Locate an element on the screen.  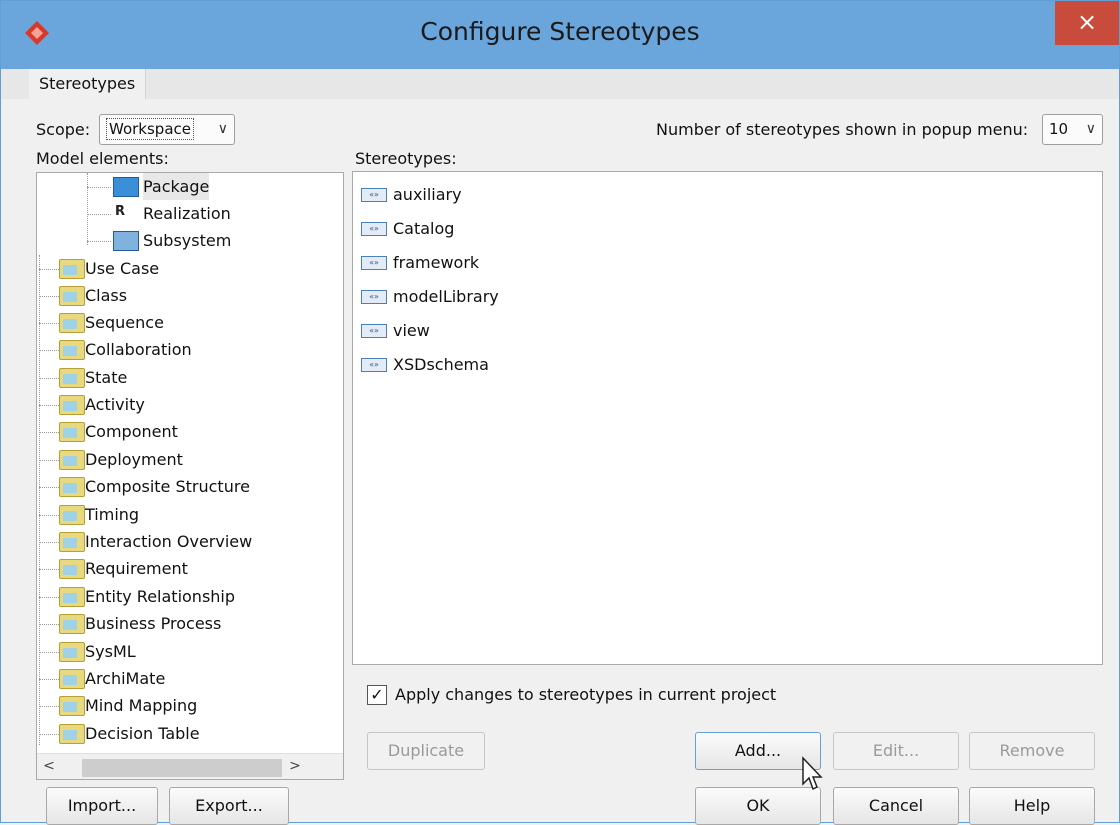
scope-value: Workspace is located at coordinates (150, 129).